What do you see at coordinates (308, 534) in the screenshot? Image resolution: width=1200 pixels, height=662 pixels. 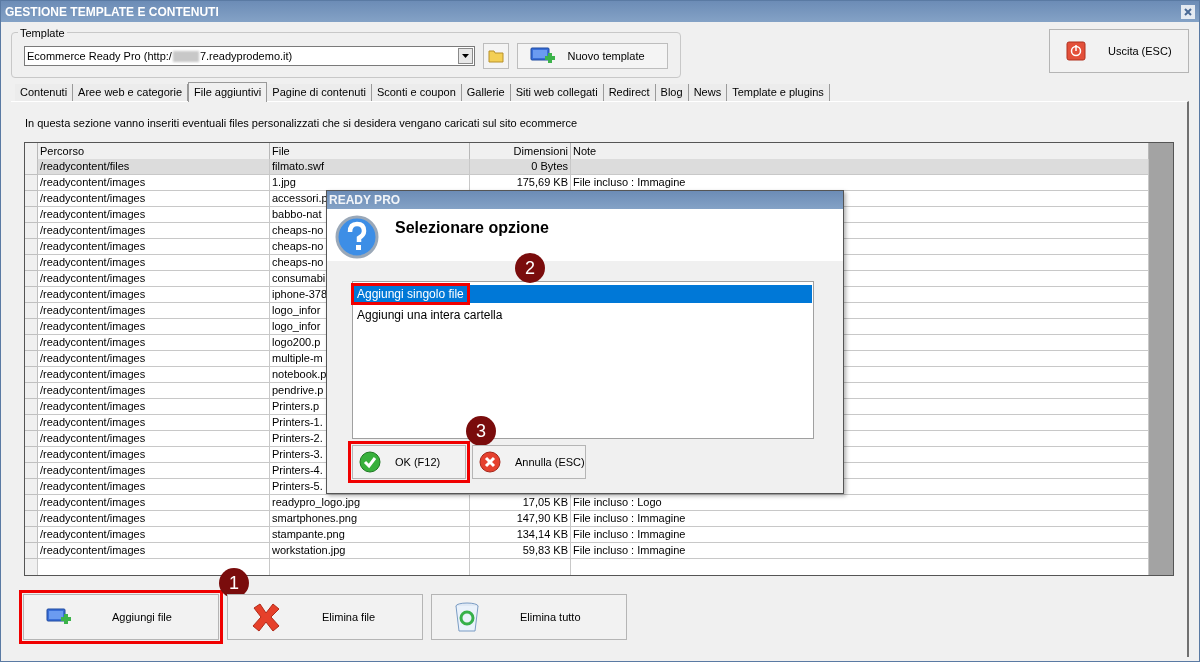 I see `table-cell: stampante.png` at bounding box center [308, 534].